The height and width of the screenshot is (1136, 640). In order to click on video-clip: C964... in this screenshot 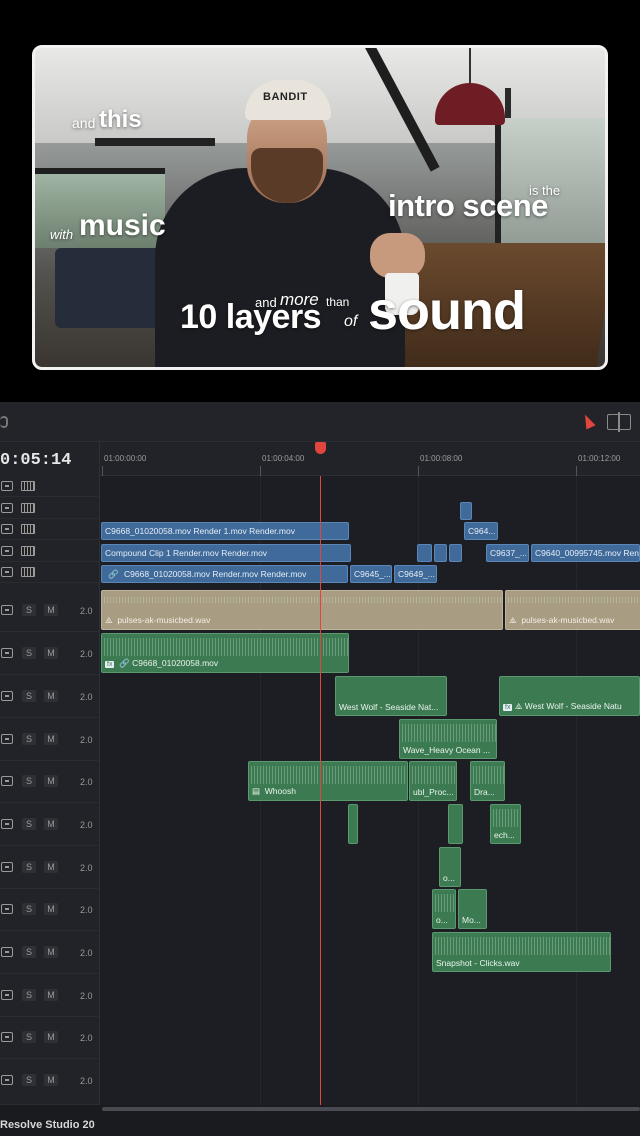, I will do `click(481, 531)`.